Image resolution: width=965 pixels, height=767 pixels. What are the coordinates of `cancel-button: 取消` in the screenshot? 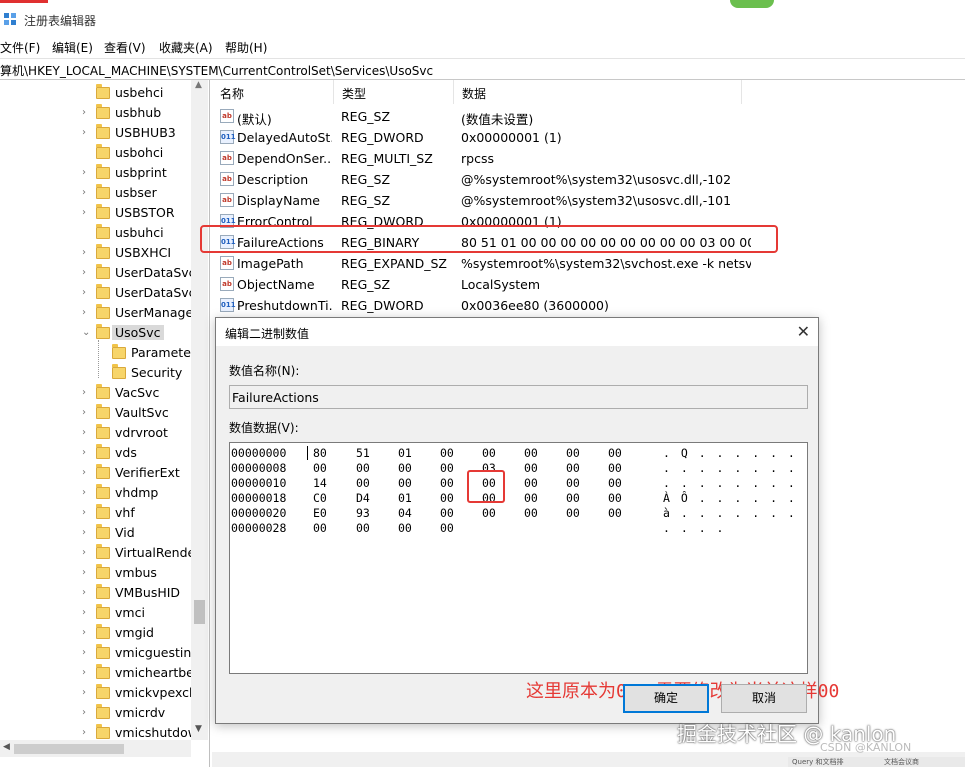 It's located at (764, 698).